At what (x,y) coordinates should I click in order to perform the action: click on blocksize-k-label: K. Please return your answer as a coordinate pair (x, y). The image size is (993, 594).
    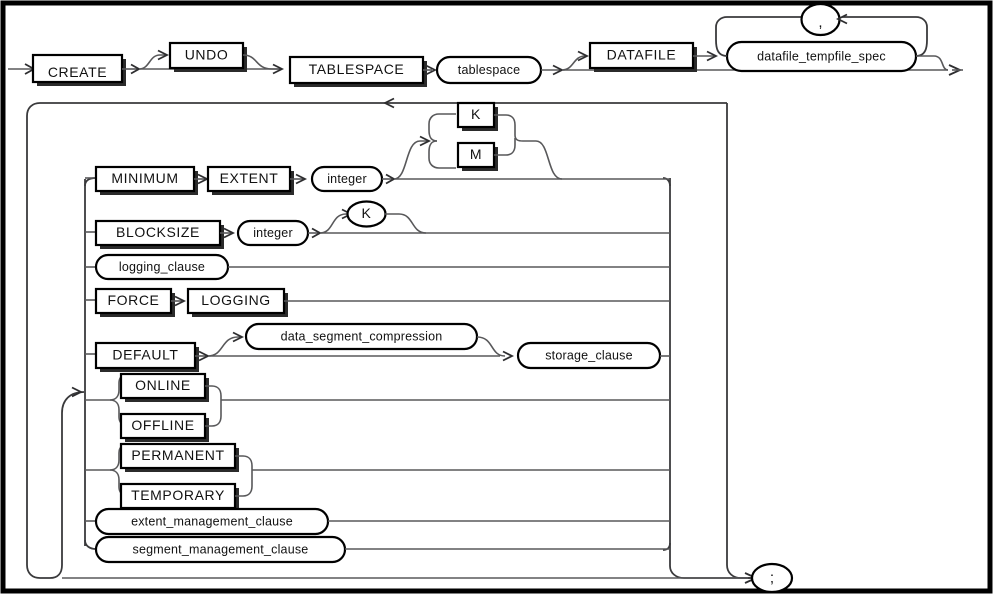
    Looking at the image, I should click on (367, 213).